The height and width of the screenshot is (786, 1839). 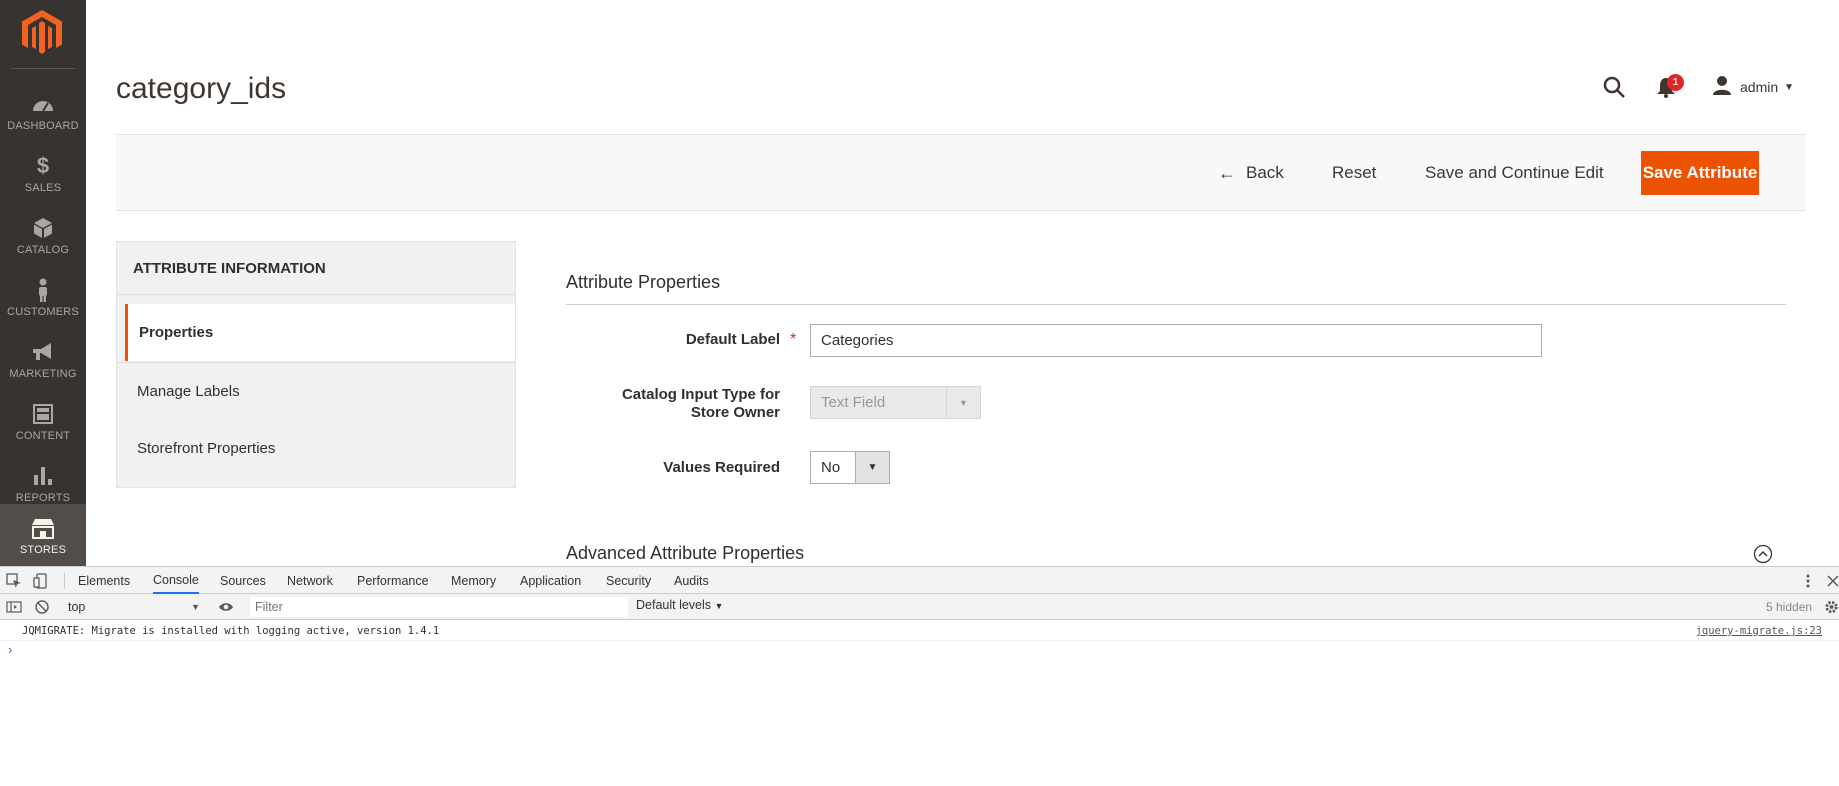 I want to click on nav-item-sales: $ SALES, so click(x=43, y=173).